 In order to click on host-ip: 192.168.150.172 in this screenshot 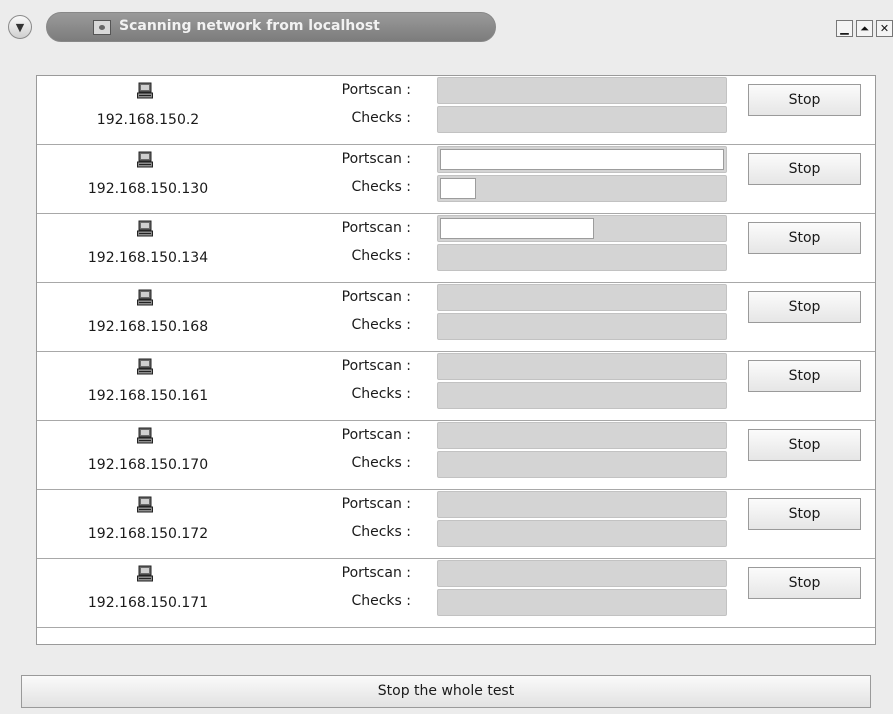, I will do `click(148, 534)`.